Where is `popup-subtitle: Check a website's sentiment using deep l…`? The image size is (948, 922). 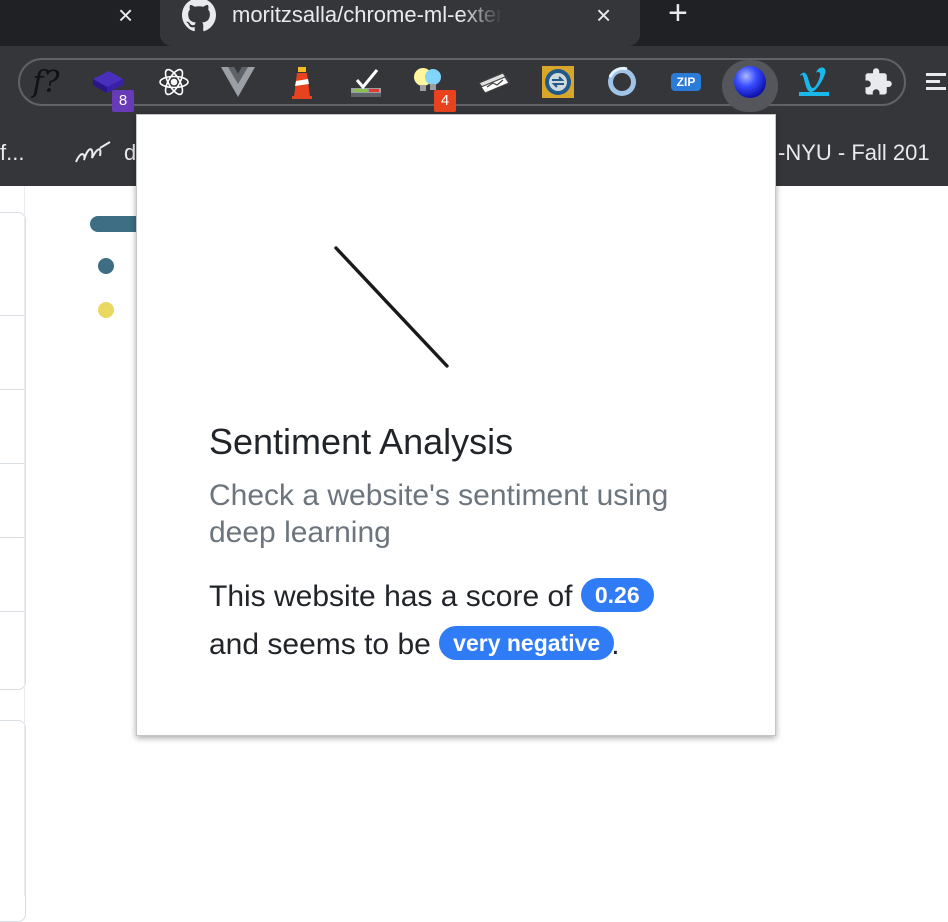
popup-subtitle: Check a website's sentiment using deep l… is located at coordinates (439, 514).